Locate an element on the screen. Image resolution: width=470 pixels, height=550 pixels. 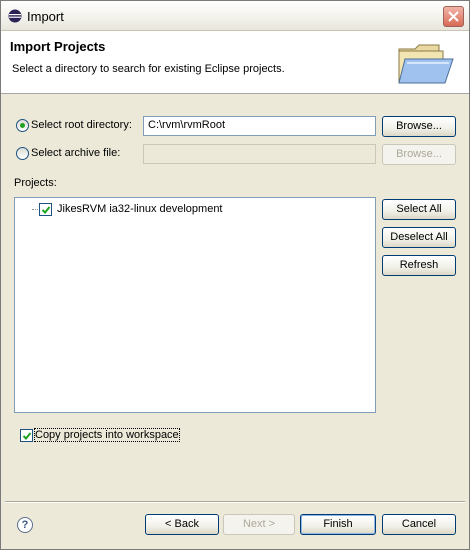
window-title: Import is located at coordinates (45, 16).